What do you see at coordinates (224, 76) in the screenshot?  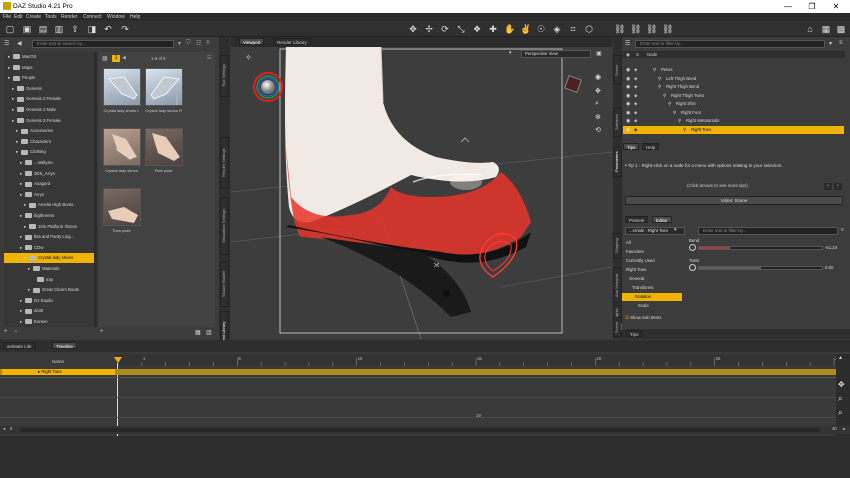 I see `vtab-tool-settings: Tool Settings` at bounding box center [224, 76].